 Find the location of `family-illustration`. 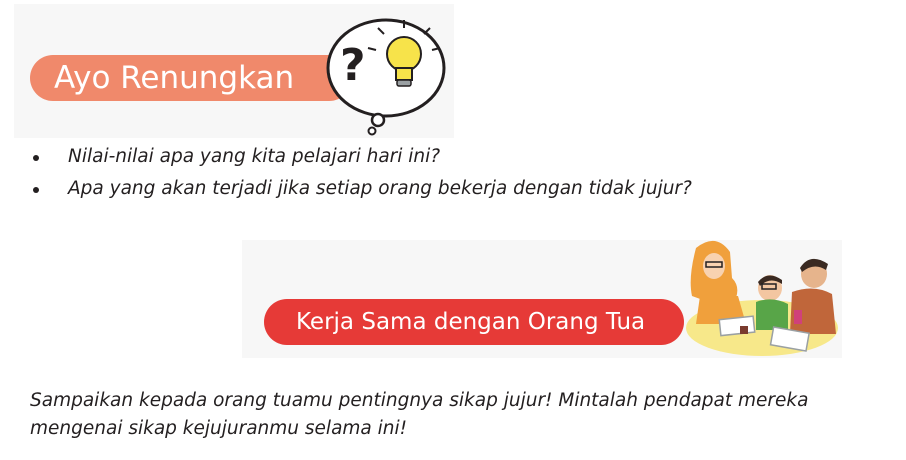

family-illustration is located at coordinates (762, 298).